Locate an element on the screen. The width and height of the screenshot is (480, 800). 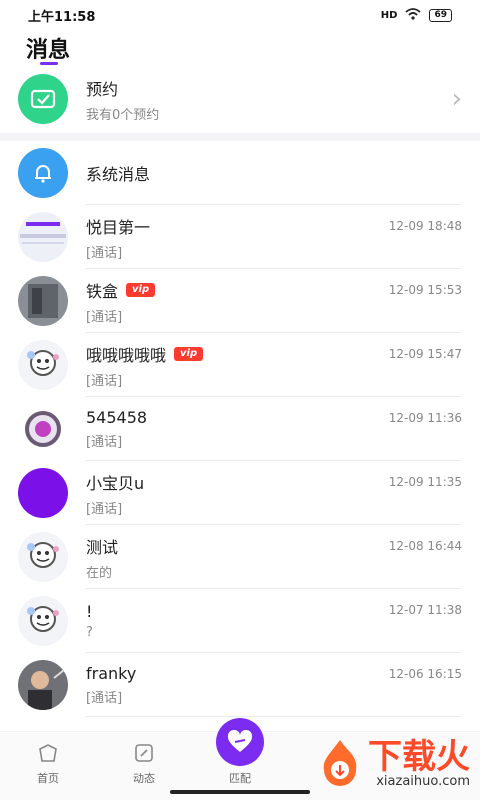
message-time: 12-07 11:38 is located at coordinates (425, 610).